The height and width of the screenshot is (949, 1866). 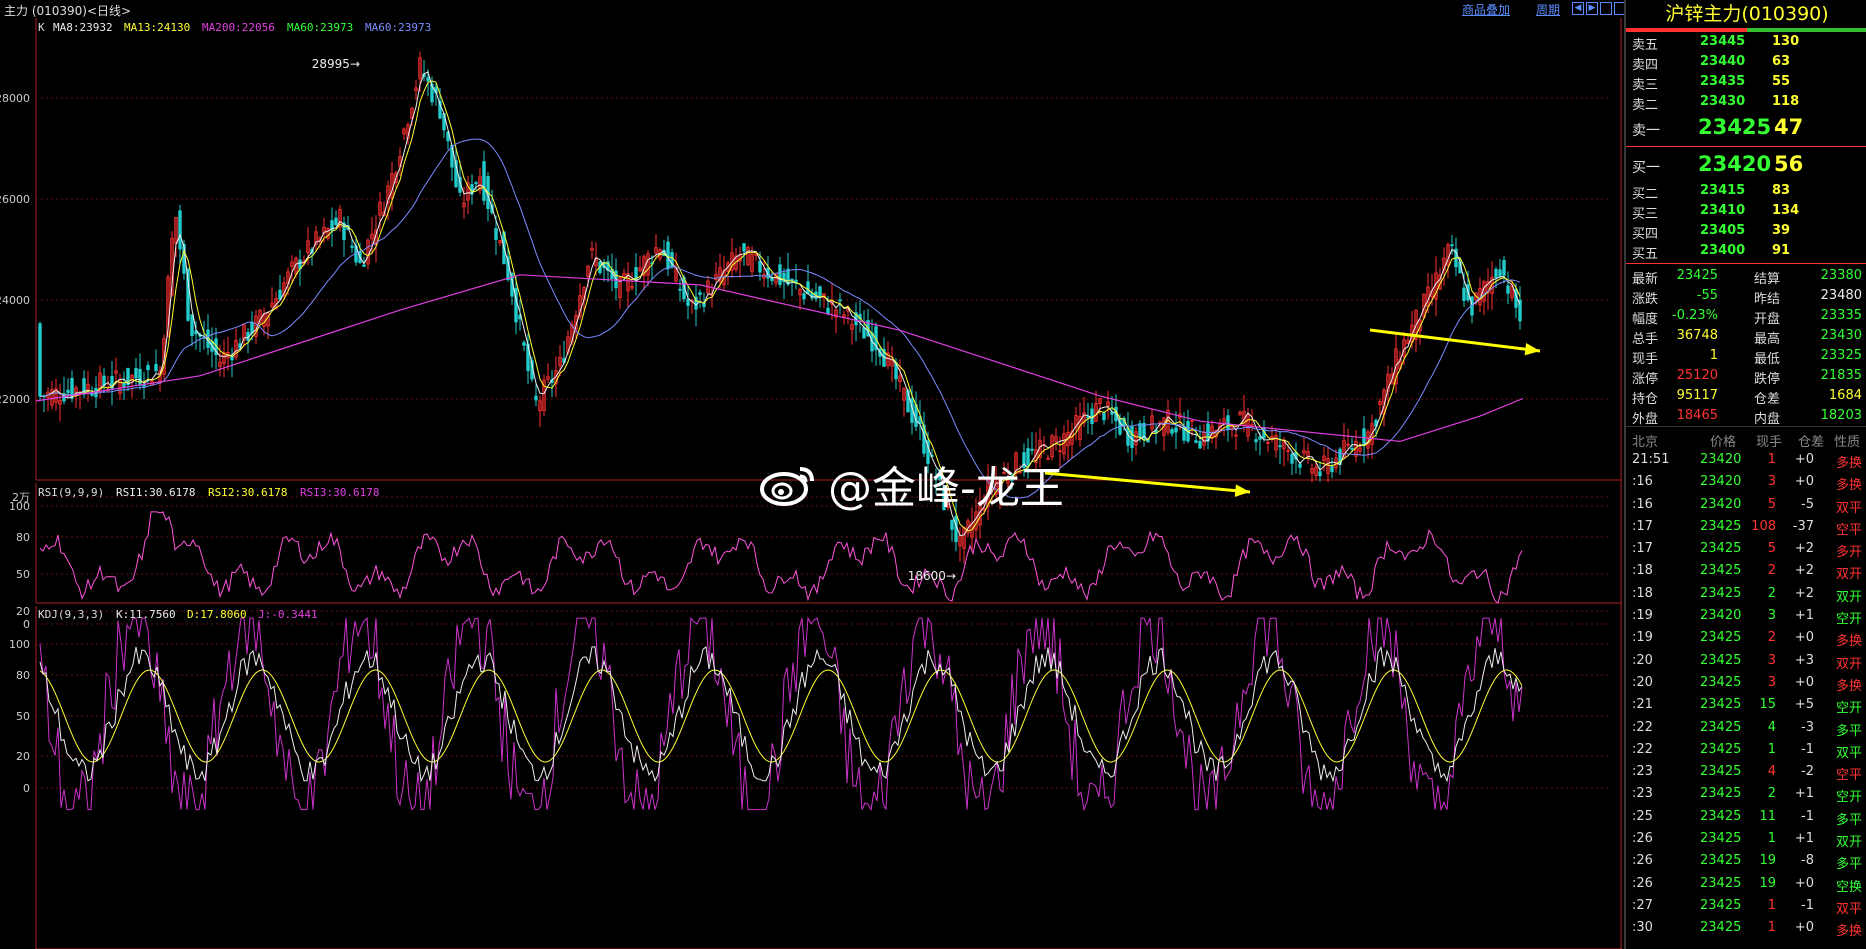 I want to click on tick-row: :22 23425 4 -3 多平, so click(x=1746, y=728).